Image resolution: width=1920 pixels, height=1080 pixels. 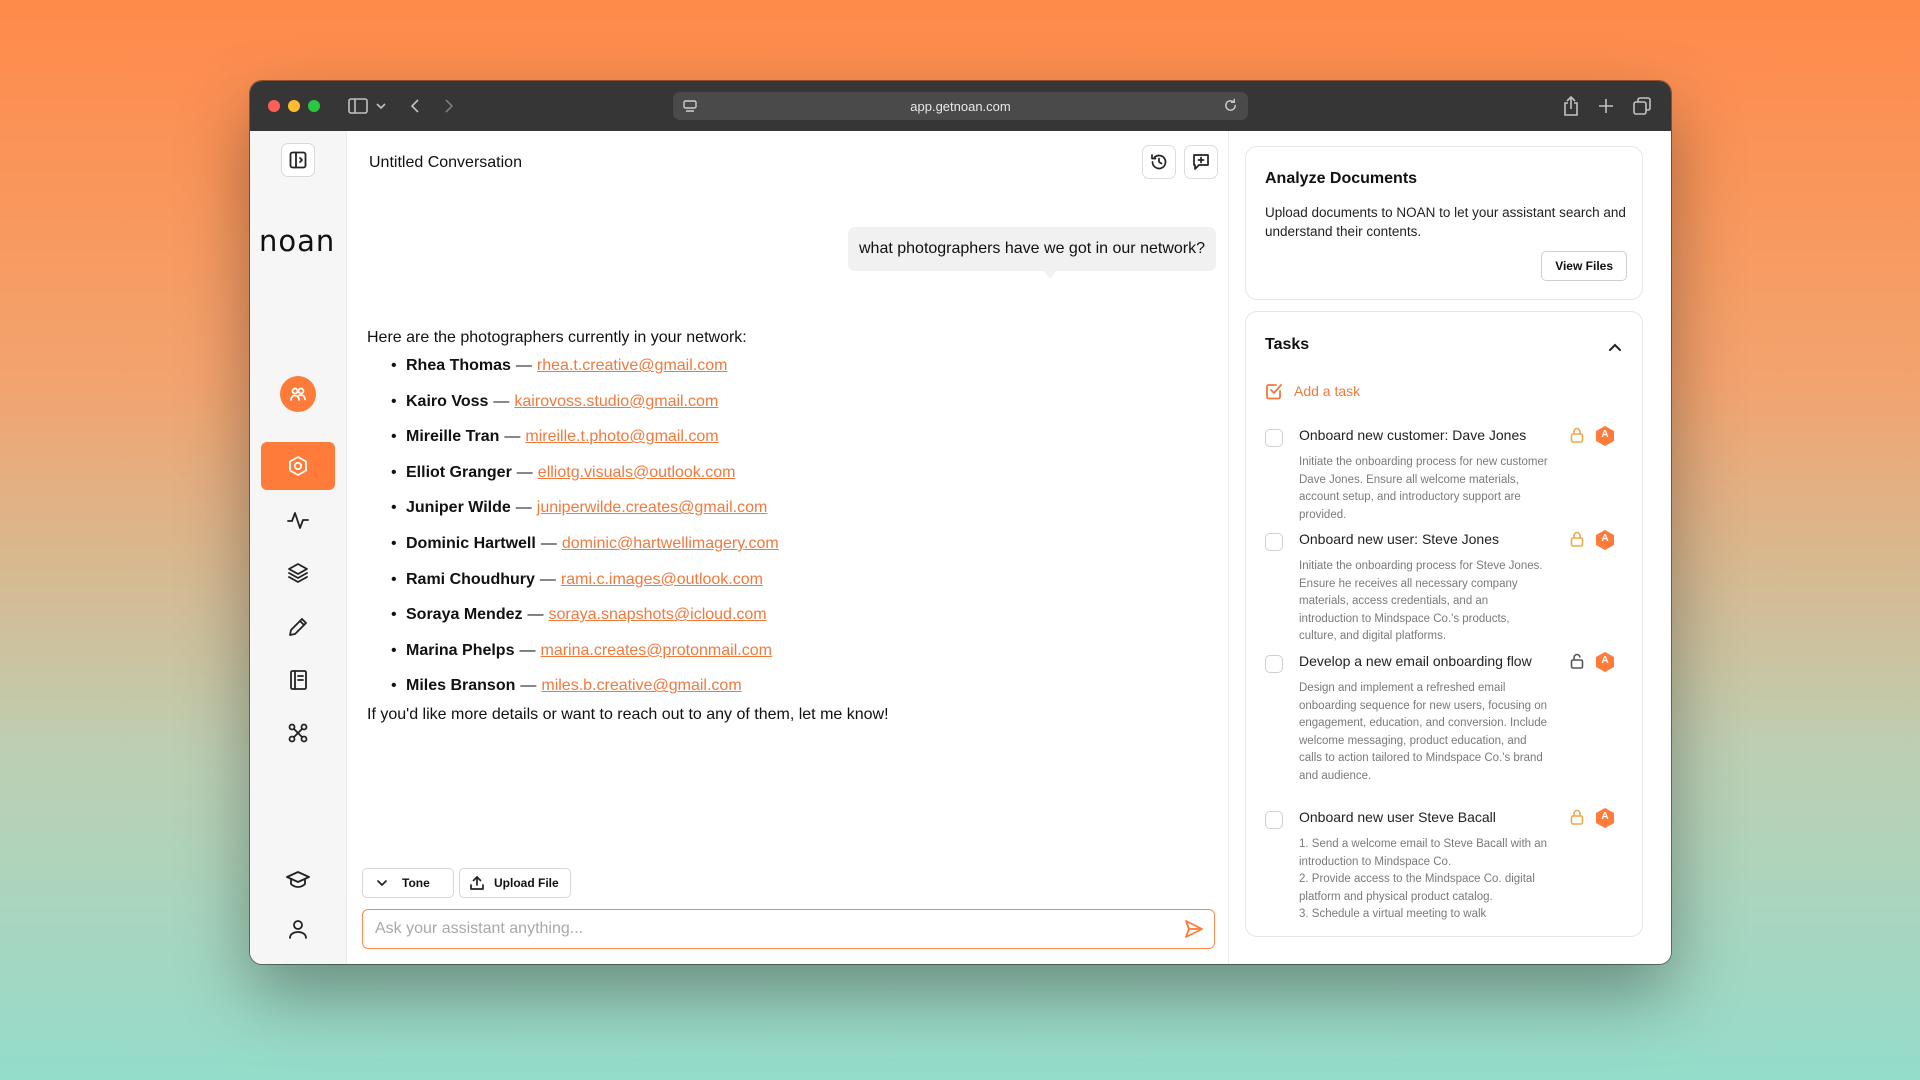 What do you see at coordinates (1397, 817) in the screenshot?
I see `task-title: Onboard new user Steve Bacall` at bounding box center [1397, 817].